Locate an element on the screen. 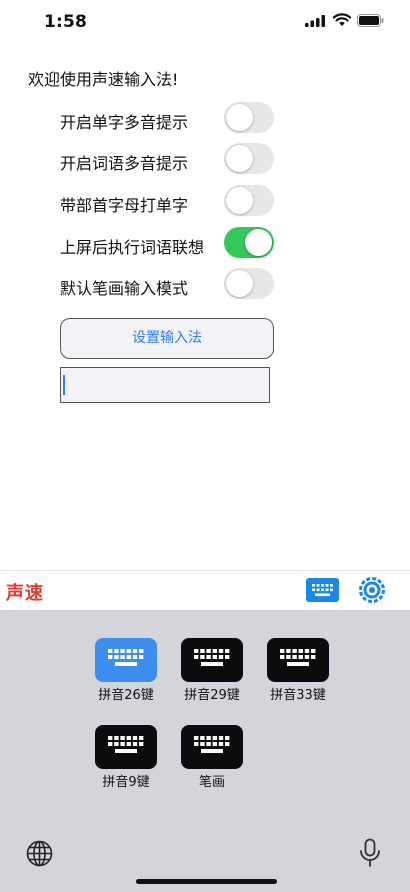  setting-row-single-char-polyphone: 开启单字多音提示 is located at coordinates (167, 119).